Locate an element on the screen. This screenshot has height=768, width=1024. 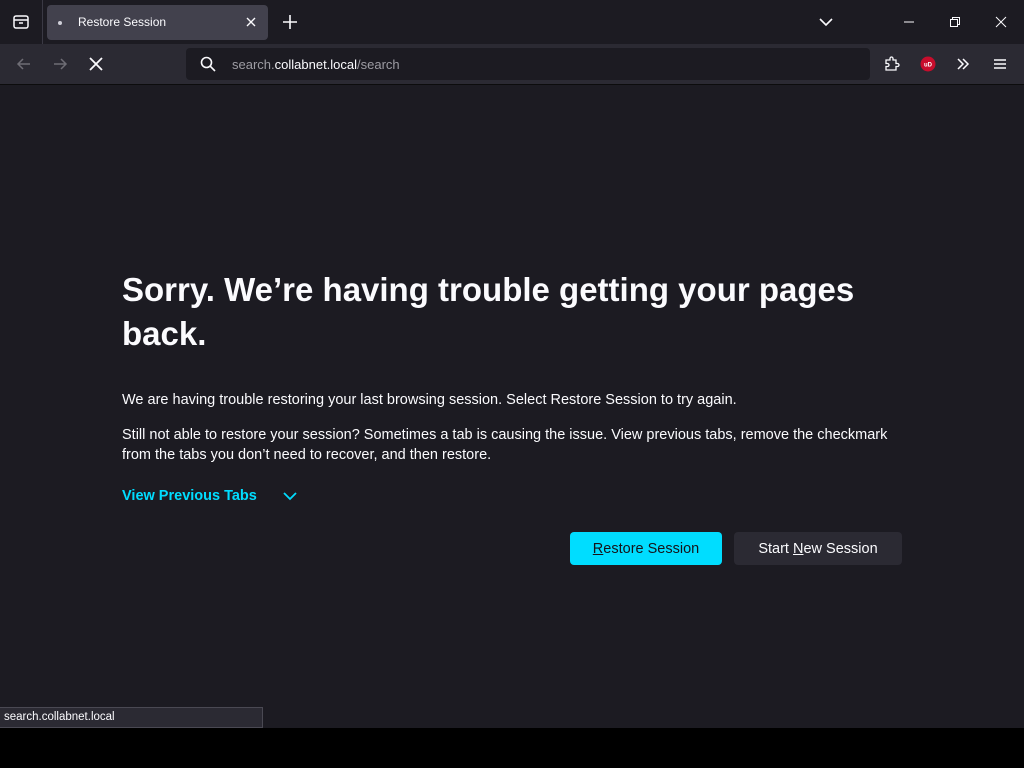
url-text: search.collabnet.local/search is located at coordinates (316, 64).